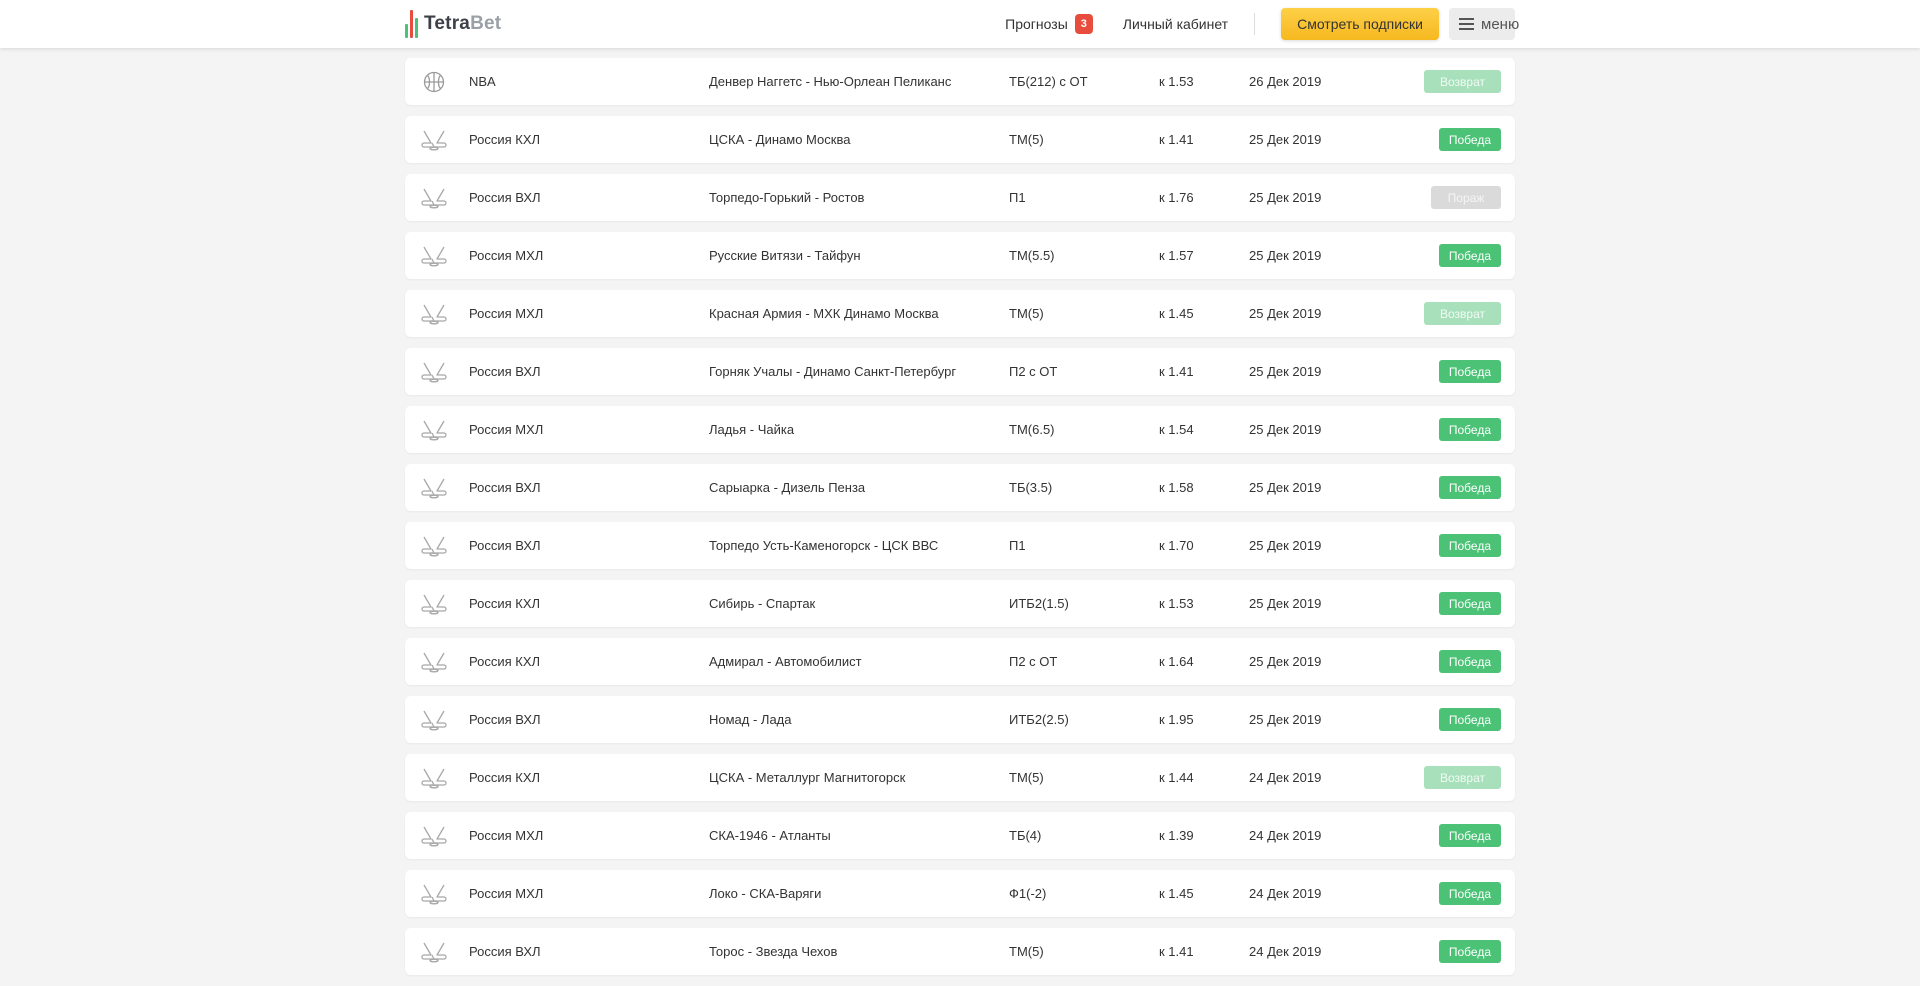 This screenshot has width=1920, height=986. I want to click on odds-value: к 1.95, so click(1176, 719).